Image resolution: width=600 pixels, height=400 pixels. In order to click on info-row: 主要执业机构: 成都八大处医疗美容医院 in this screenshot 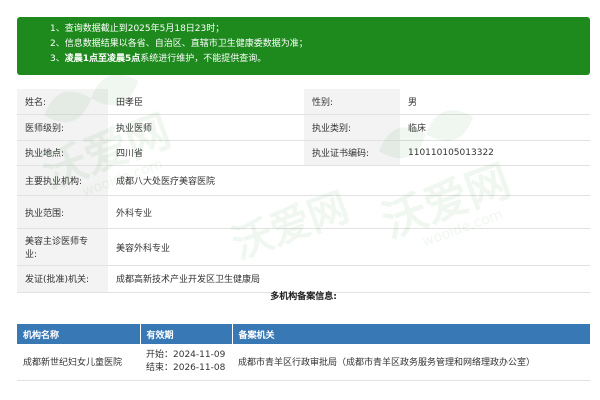, I will do `click(303, 180)`.